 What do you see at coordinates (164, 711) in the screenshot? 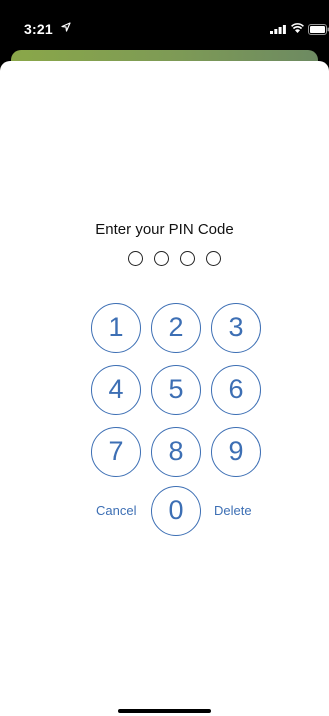
I see `home-indicator` at bounding box center [164, 711].